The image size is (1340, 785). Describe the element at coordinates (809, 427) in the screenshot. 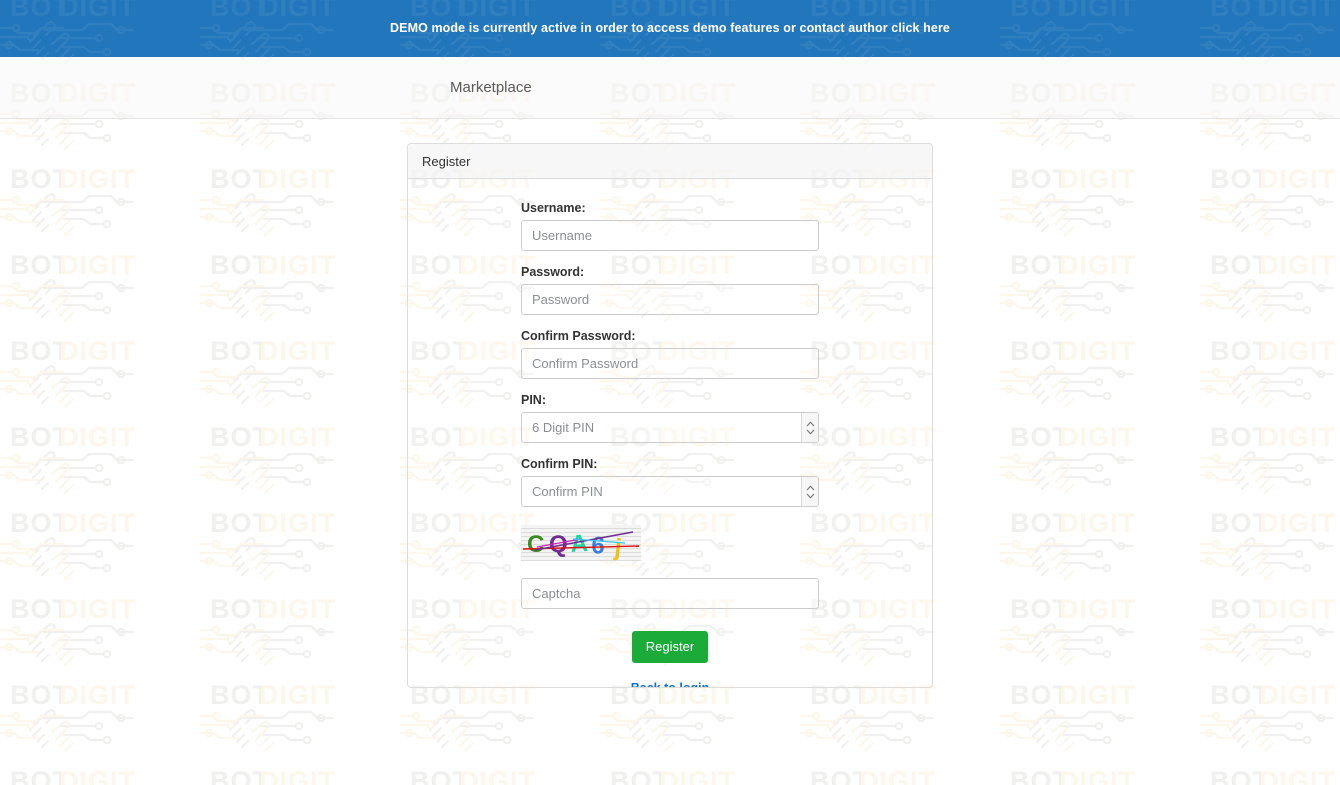

I see `pin-stepper` at that location.